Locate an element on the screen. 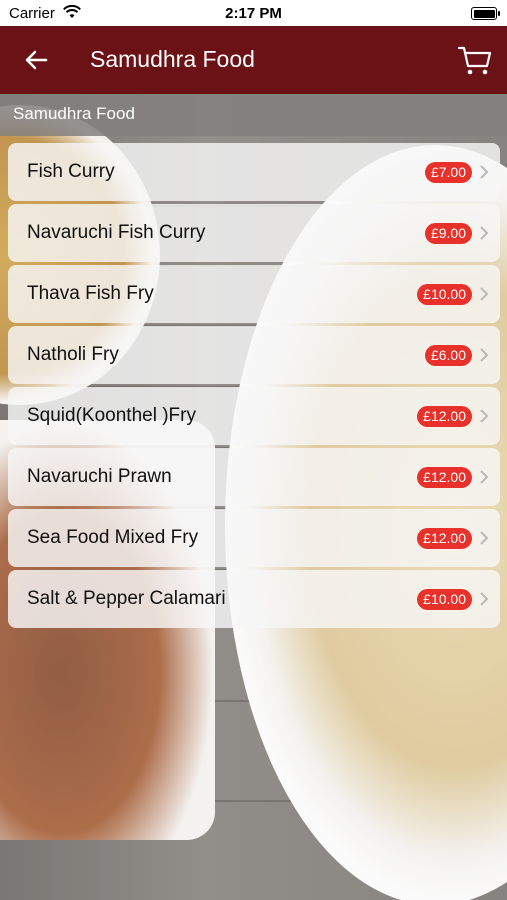  menu-item: Squid(Koonthel )Fry £12.00 is located at coordinates (254, 416).